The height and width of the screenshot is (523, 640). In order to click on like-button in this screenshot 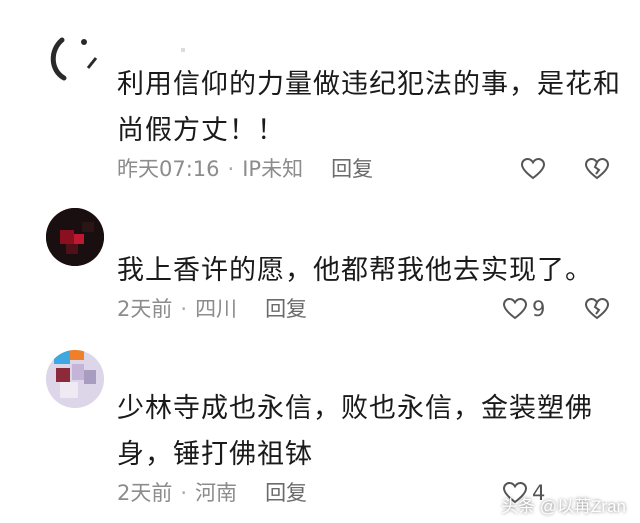, I will do `click(535, 169)`.